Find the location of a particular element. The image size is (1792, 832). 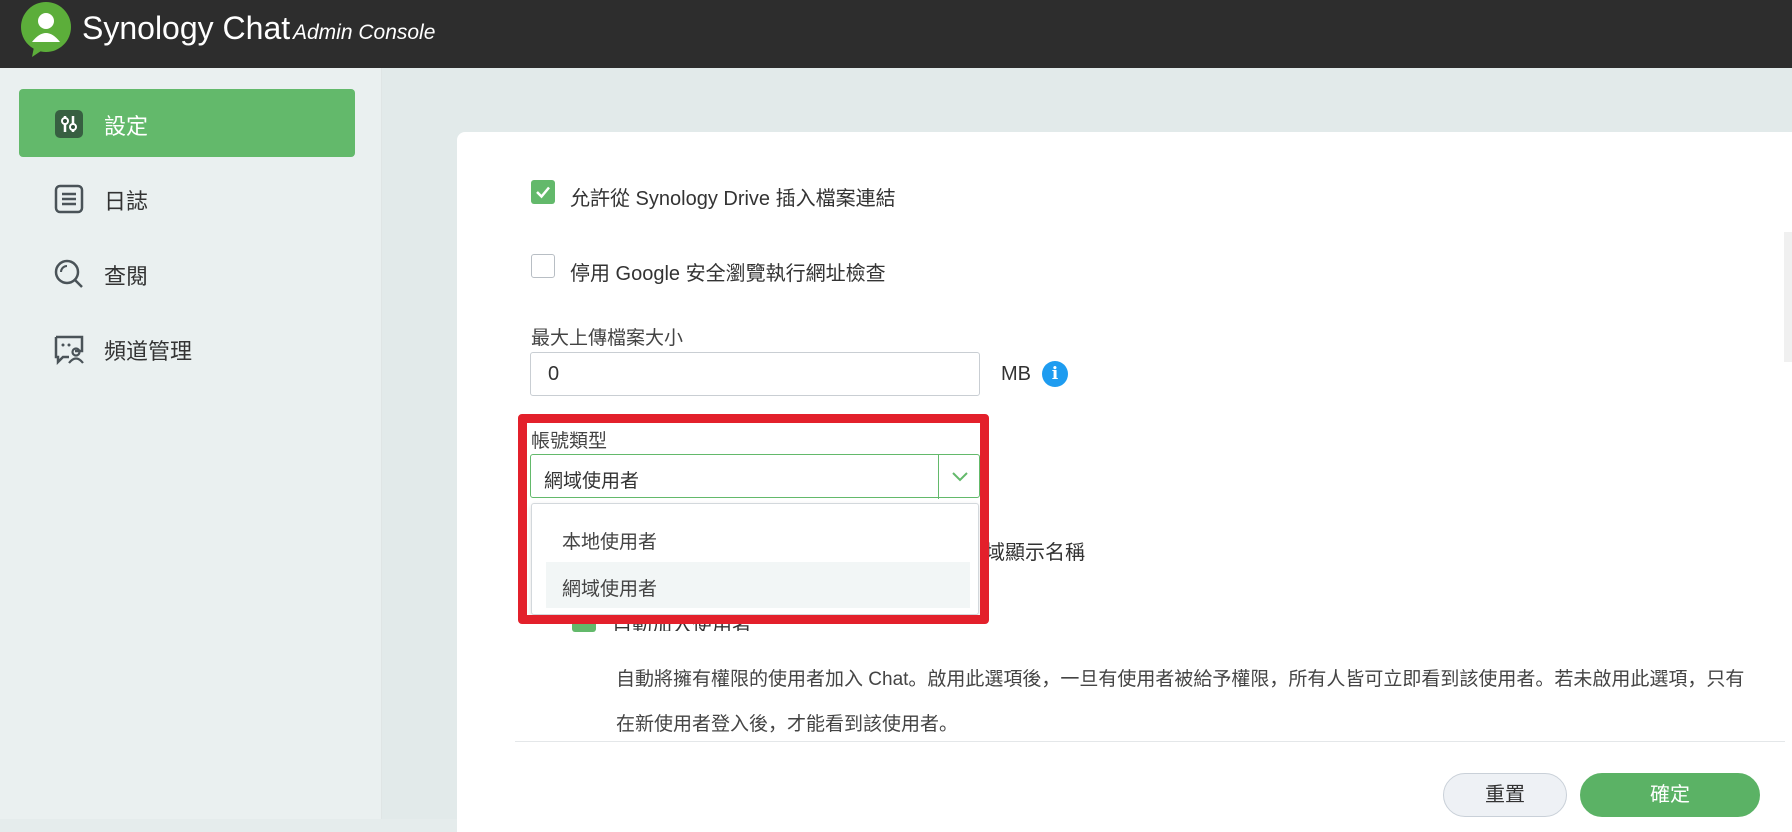

allow-drive-links-checkbox is located at coordinates (543, 192).